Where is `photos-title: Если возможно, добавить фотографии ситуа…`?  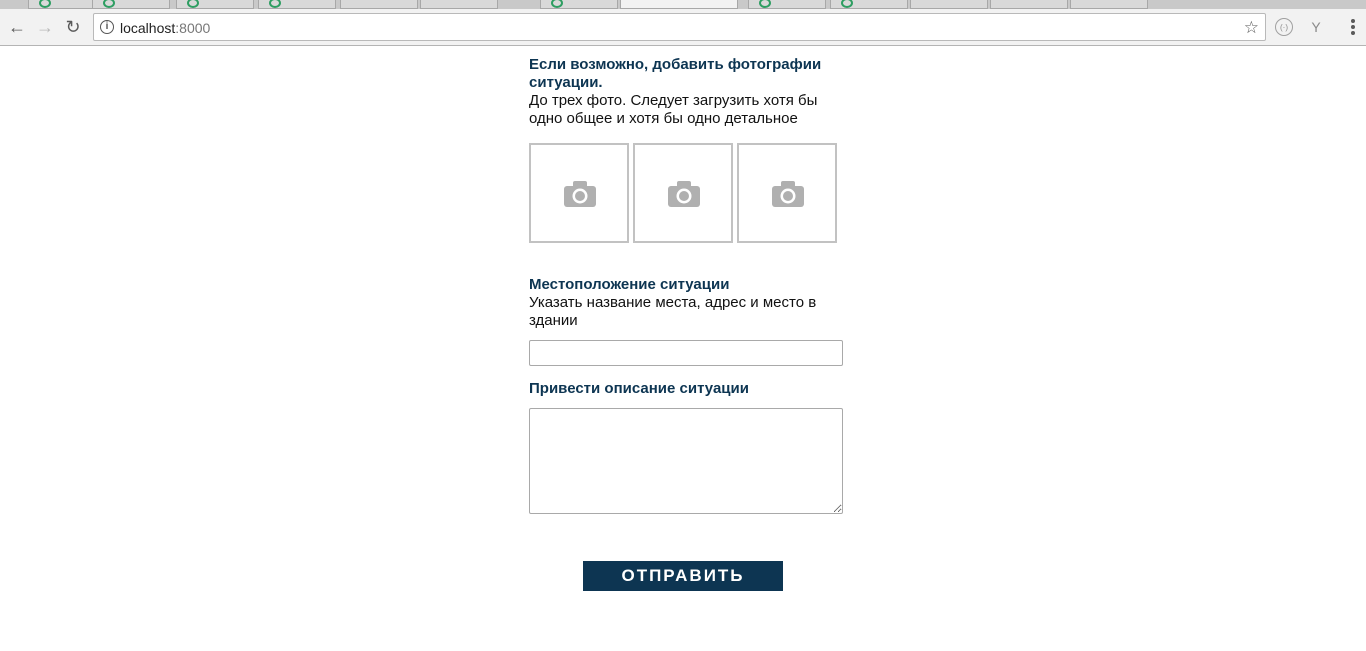
photos-title: Если возможно, добавить фотографии ситуа… is located at coordinates (675, 73).